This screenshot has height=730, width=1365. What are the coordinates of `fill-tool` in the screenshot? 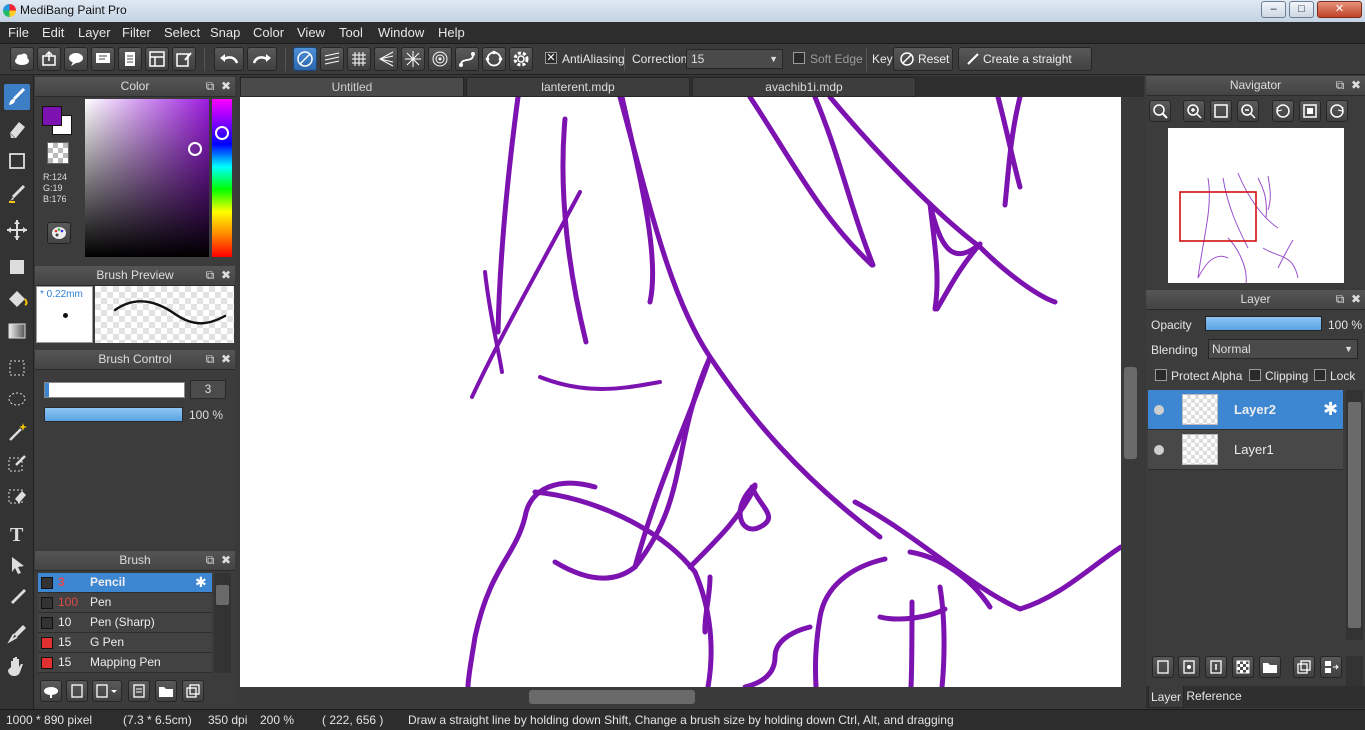 It's located at (17, 267).